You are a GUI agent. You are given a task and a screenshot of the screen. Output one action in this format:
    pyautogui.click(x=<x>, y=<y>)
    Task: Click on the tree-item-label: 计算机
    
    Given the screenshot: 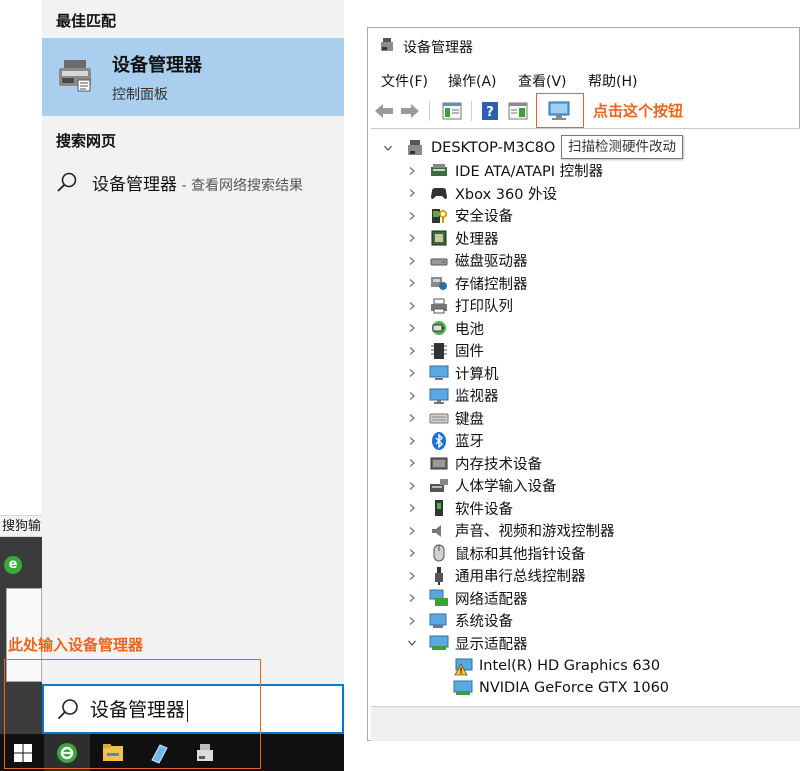 What is the action you would take?
    pyautogui.click(x=477, y=374)
    